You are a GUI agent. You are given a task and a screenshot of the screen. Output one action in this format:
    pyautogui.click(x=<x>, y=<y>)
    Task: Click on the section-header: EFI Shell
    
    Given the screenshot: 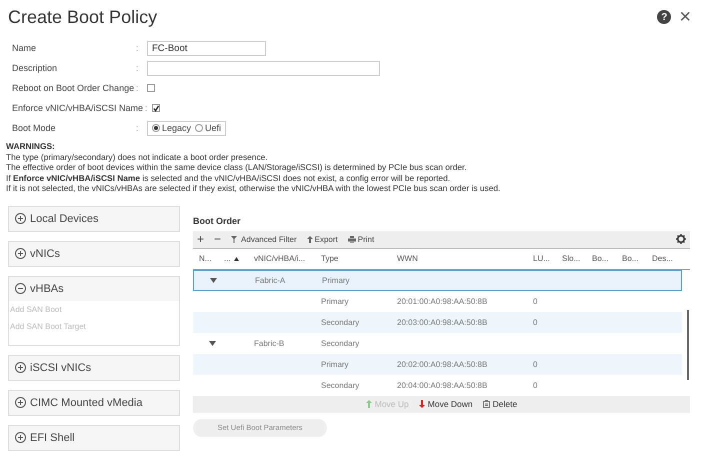 What is the action you would take?
    pyautogui.click(x=94, y=438)
    